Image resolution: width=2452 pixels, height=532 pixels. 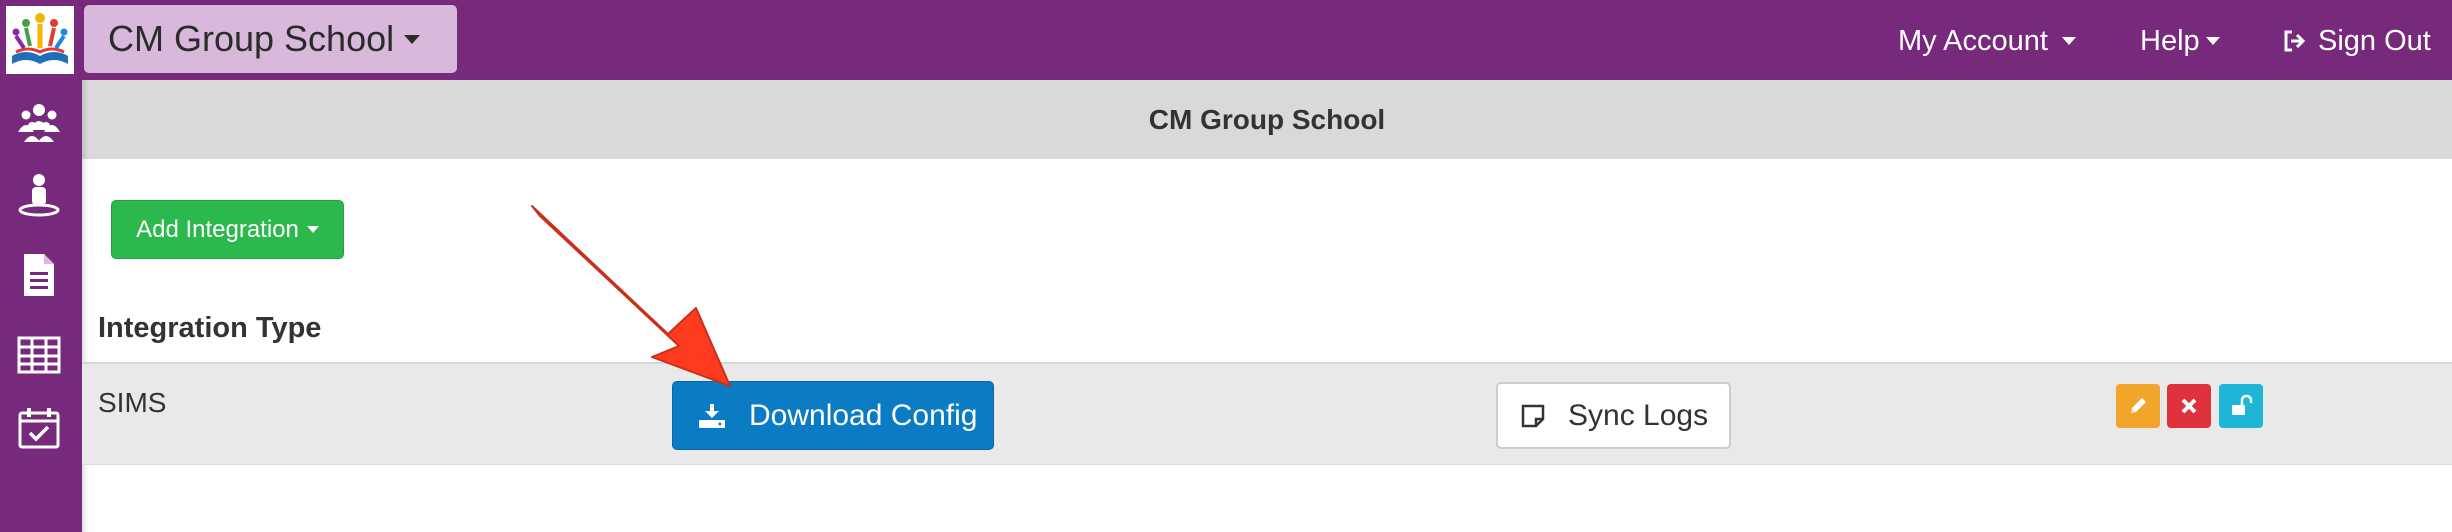 I want to click on note-icon, so click(x=1533, y=415).